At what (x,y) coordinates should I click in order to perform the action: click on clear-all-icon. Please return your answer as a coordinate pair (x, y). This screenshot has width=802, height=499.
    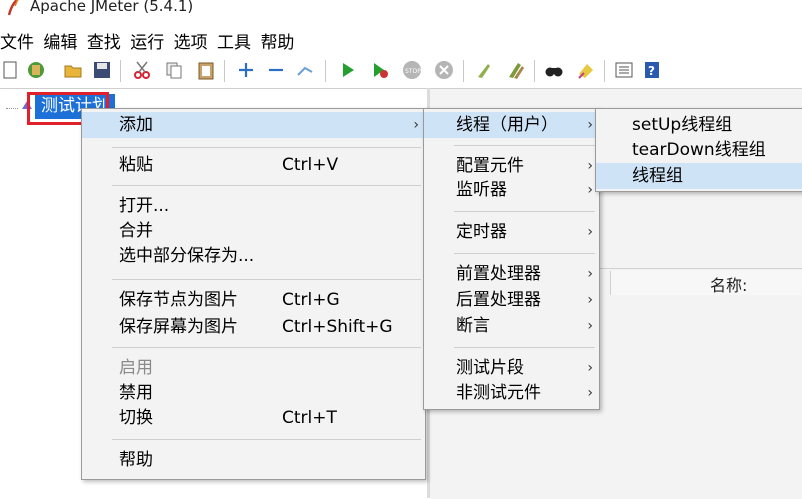
    Looking at the image, I should click on (516, 70).